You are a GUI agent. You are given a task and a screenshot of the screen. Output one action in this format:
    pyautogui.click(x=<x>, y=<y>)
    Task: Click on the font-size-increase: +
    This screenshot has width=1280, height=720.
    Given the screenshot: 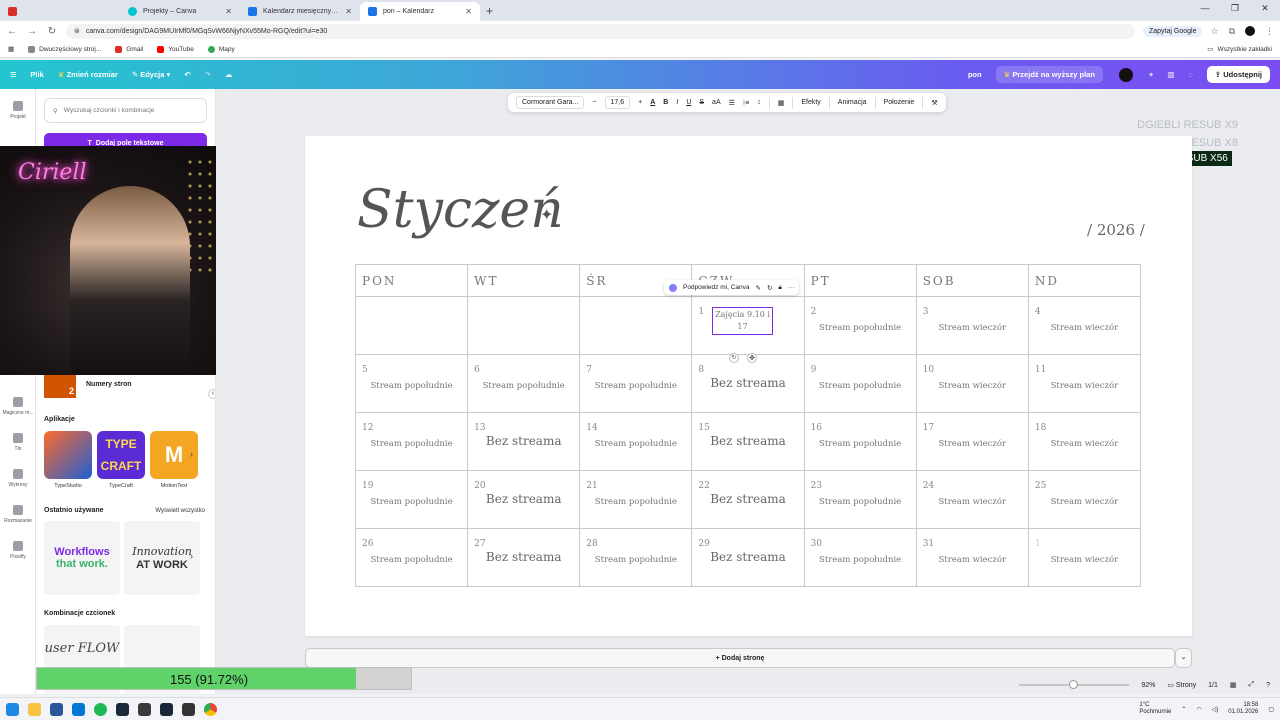 What is the action you would take?
    pyautogui.click(x=640, y=102)
    